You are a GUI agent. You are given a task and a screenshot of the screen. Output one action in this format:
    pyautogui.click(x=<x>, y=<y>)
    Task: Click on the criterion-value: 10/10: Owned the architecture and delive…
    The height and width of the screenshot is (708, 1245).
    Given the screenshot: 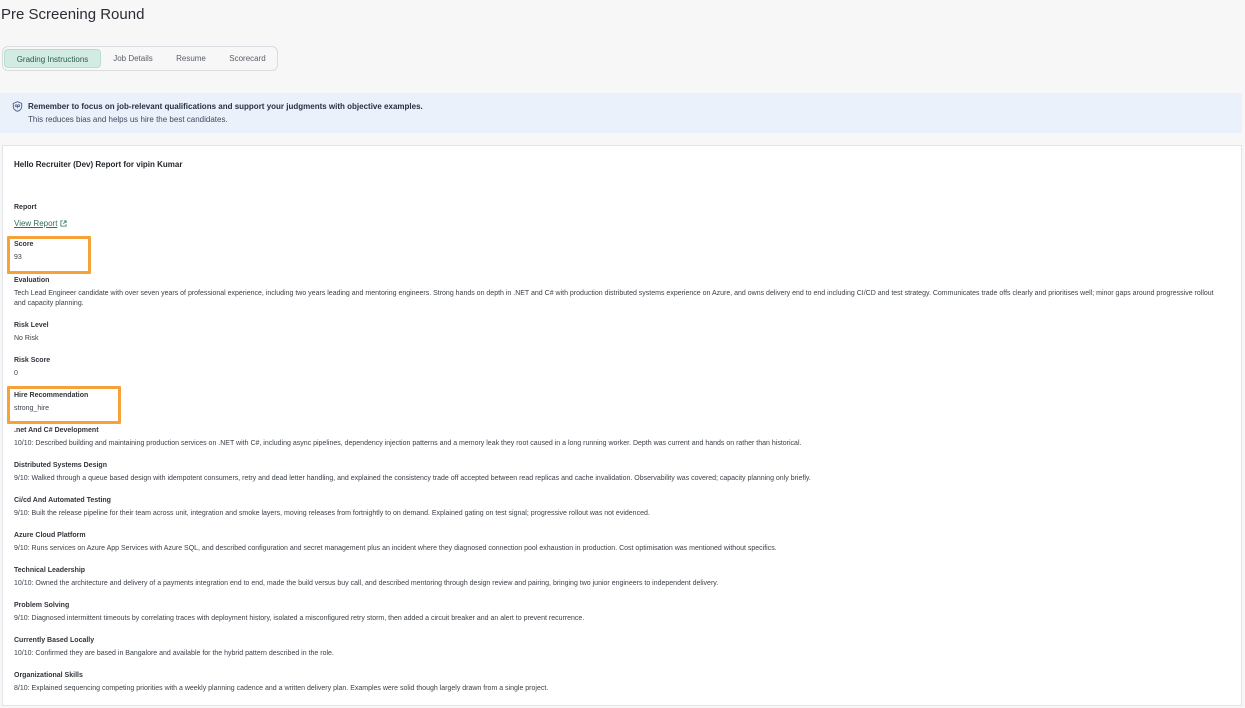 What is the action you would take?
    pyautogui.click(x=366, y=583)
    